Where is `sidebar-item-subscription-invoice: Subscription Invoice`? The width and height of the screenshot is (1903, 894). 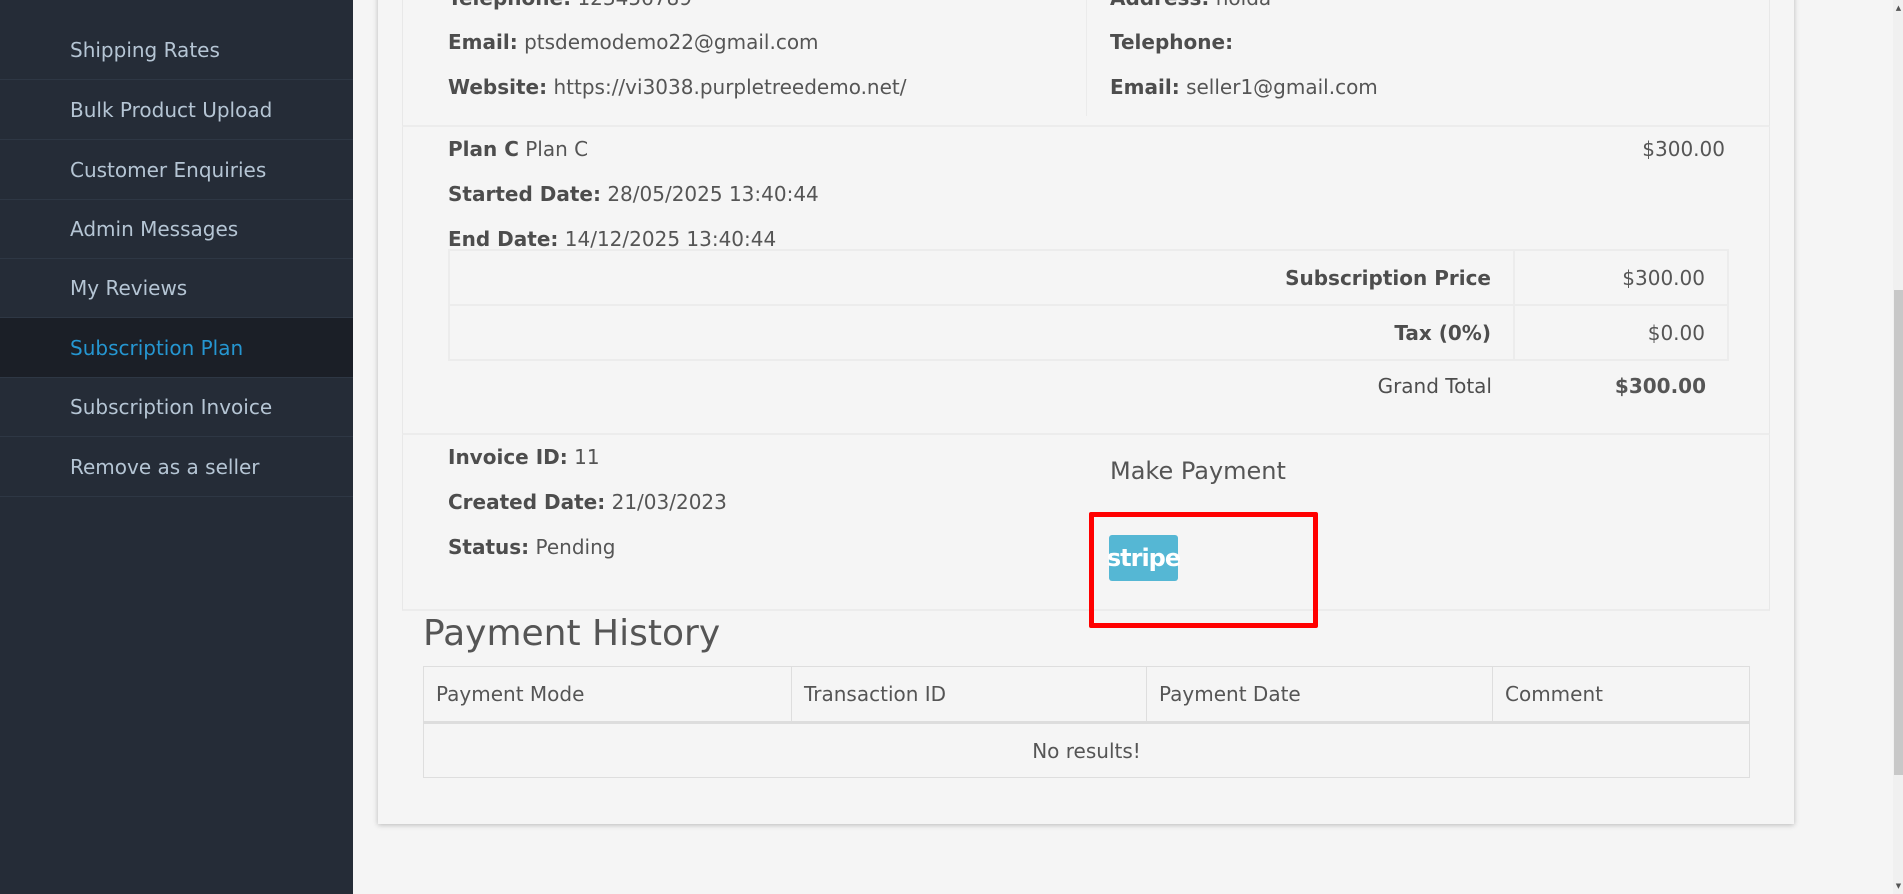
sidebar-item-subscription-invoice: Subscription Invoice is located at coordinates (176, 407).